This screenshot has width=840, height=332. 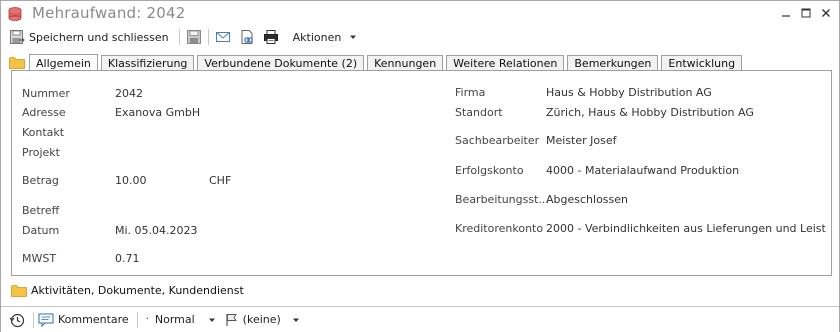 I want to click on kreditorenkonto-label: Kreditorenkonto, so click(x=499, y=228).